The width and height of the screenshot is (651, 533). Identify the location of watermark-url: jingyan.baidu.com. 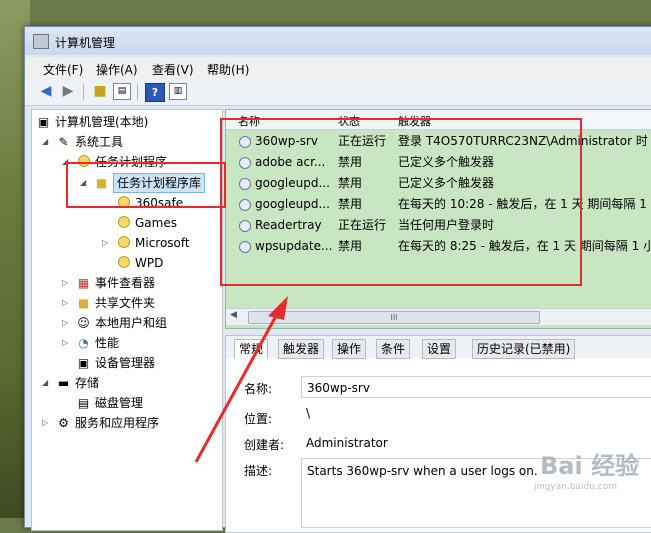
(576, 487).